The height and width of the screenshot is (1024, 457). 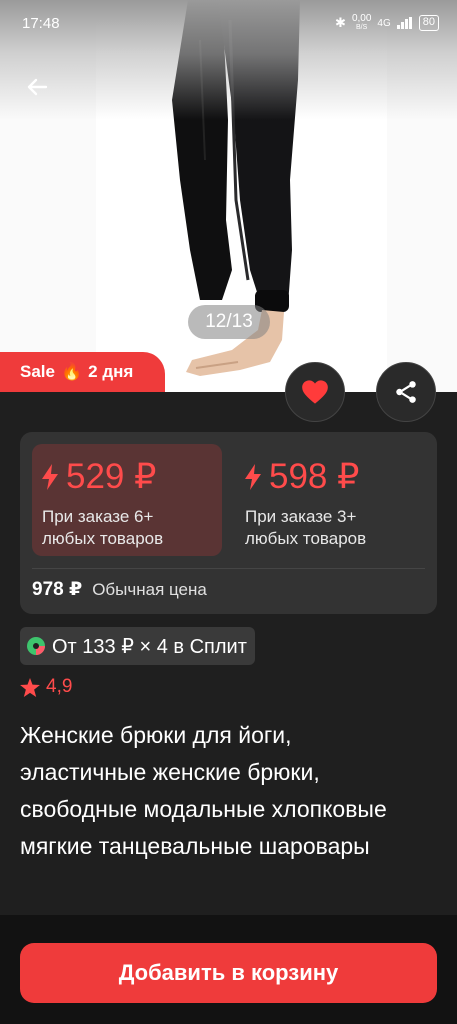 I want to click on tier-condition-line1: При заказе 3+, so click(x=301, y=516).